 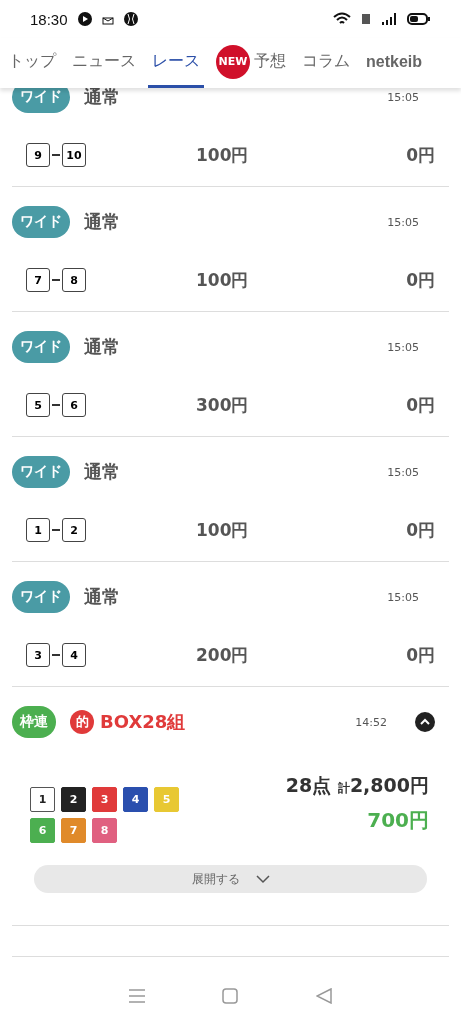 What do you see at coordinates (166, 799) in the screenshot?
I see `frame-number: 5` at bounding box center [166, 799].